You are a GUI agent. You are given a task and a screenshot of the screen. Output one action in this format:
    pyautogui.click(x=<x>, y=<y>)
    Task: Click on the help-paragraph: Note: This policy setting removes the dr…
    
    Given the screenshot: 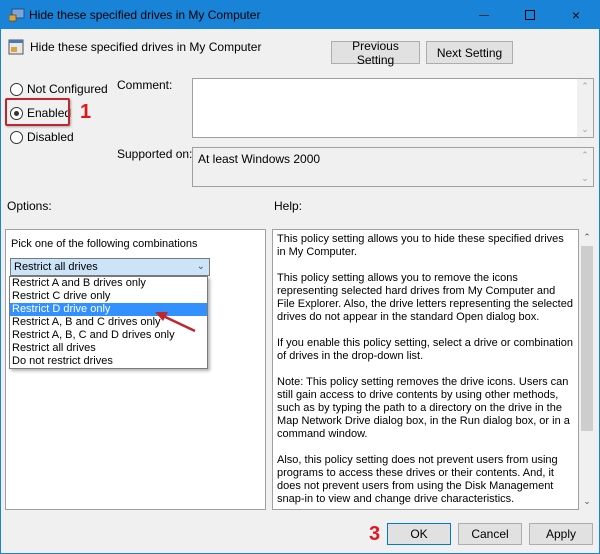 What is the action you would take?
    pyautogui.click(x=423, y=408)
    